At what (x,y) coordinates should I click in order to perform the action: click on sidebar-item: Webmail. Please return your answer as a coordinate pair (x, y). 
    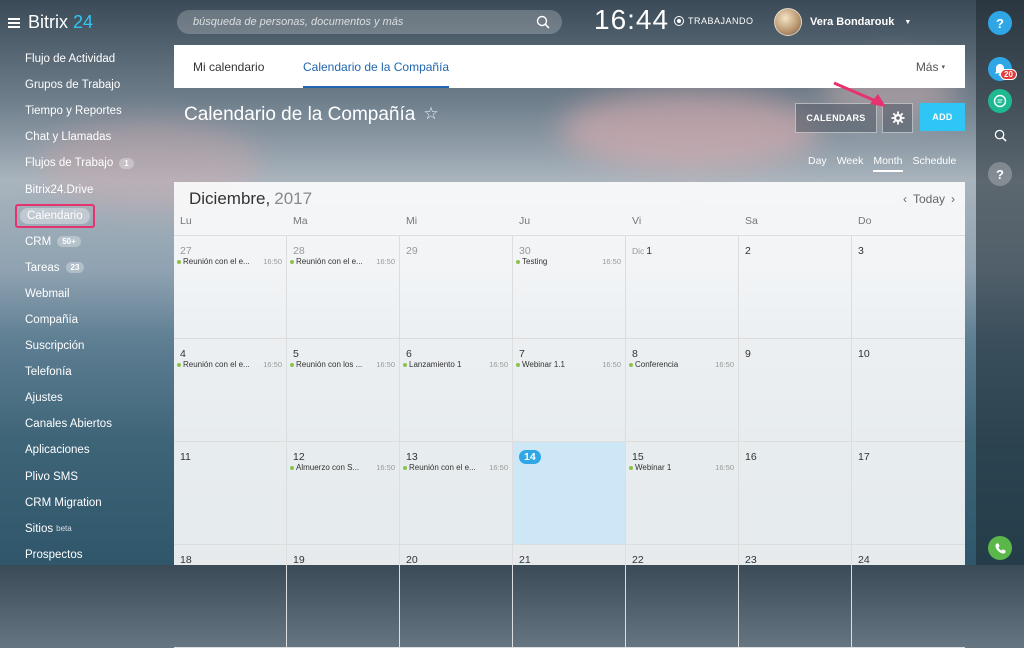
    Looking at the image, I should click on (80, 294).